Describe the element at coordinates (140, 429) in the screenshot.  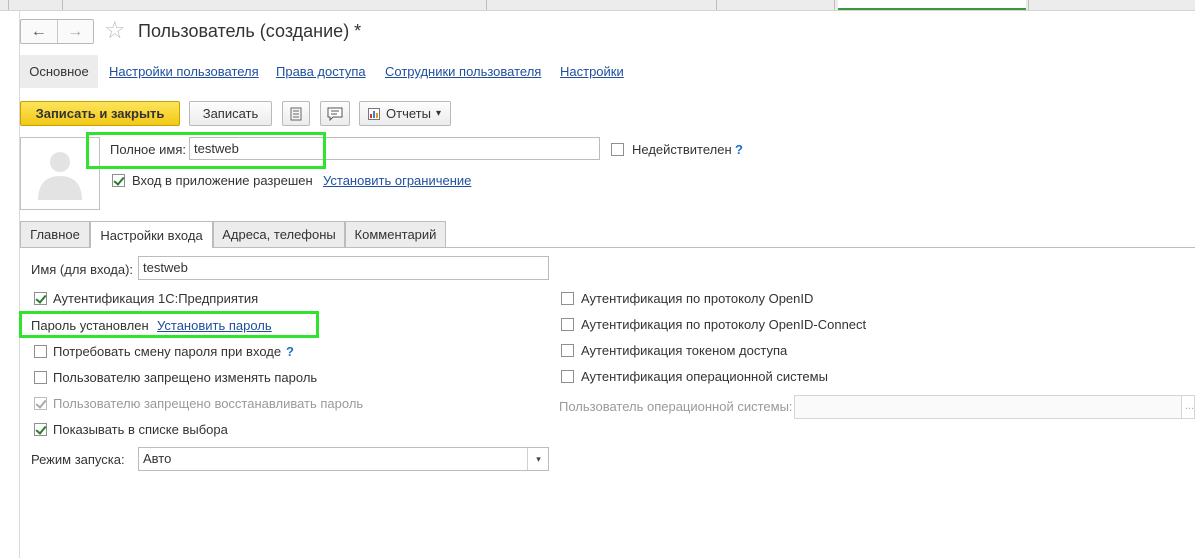
I see `show-in-list-label: Показывать в списке выбора` at that location.